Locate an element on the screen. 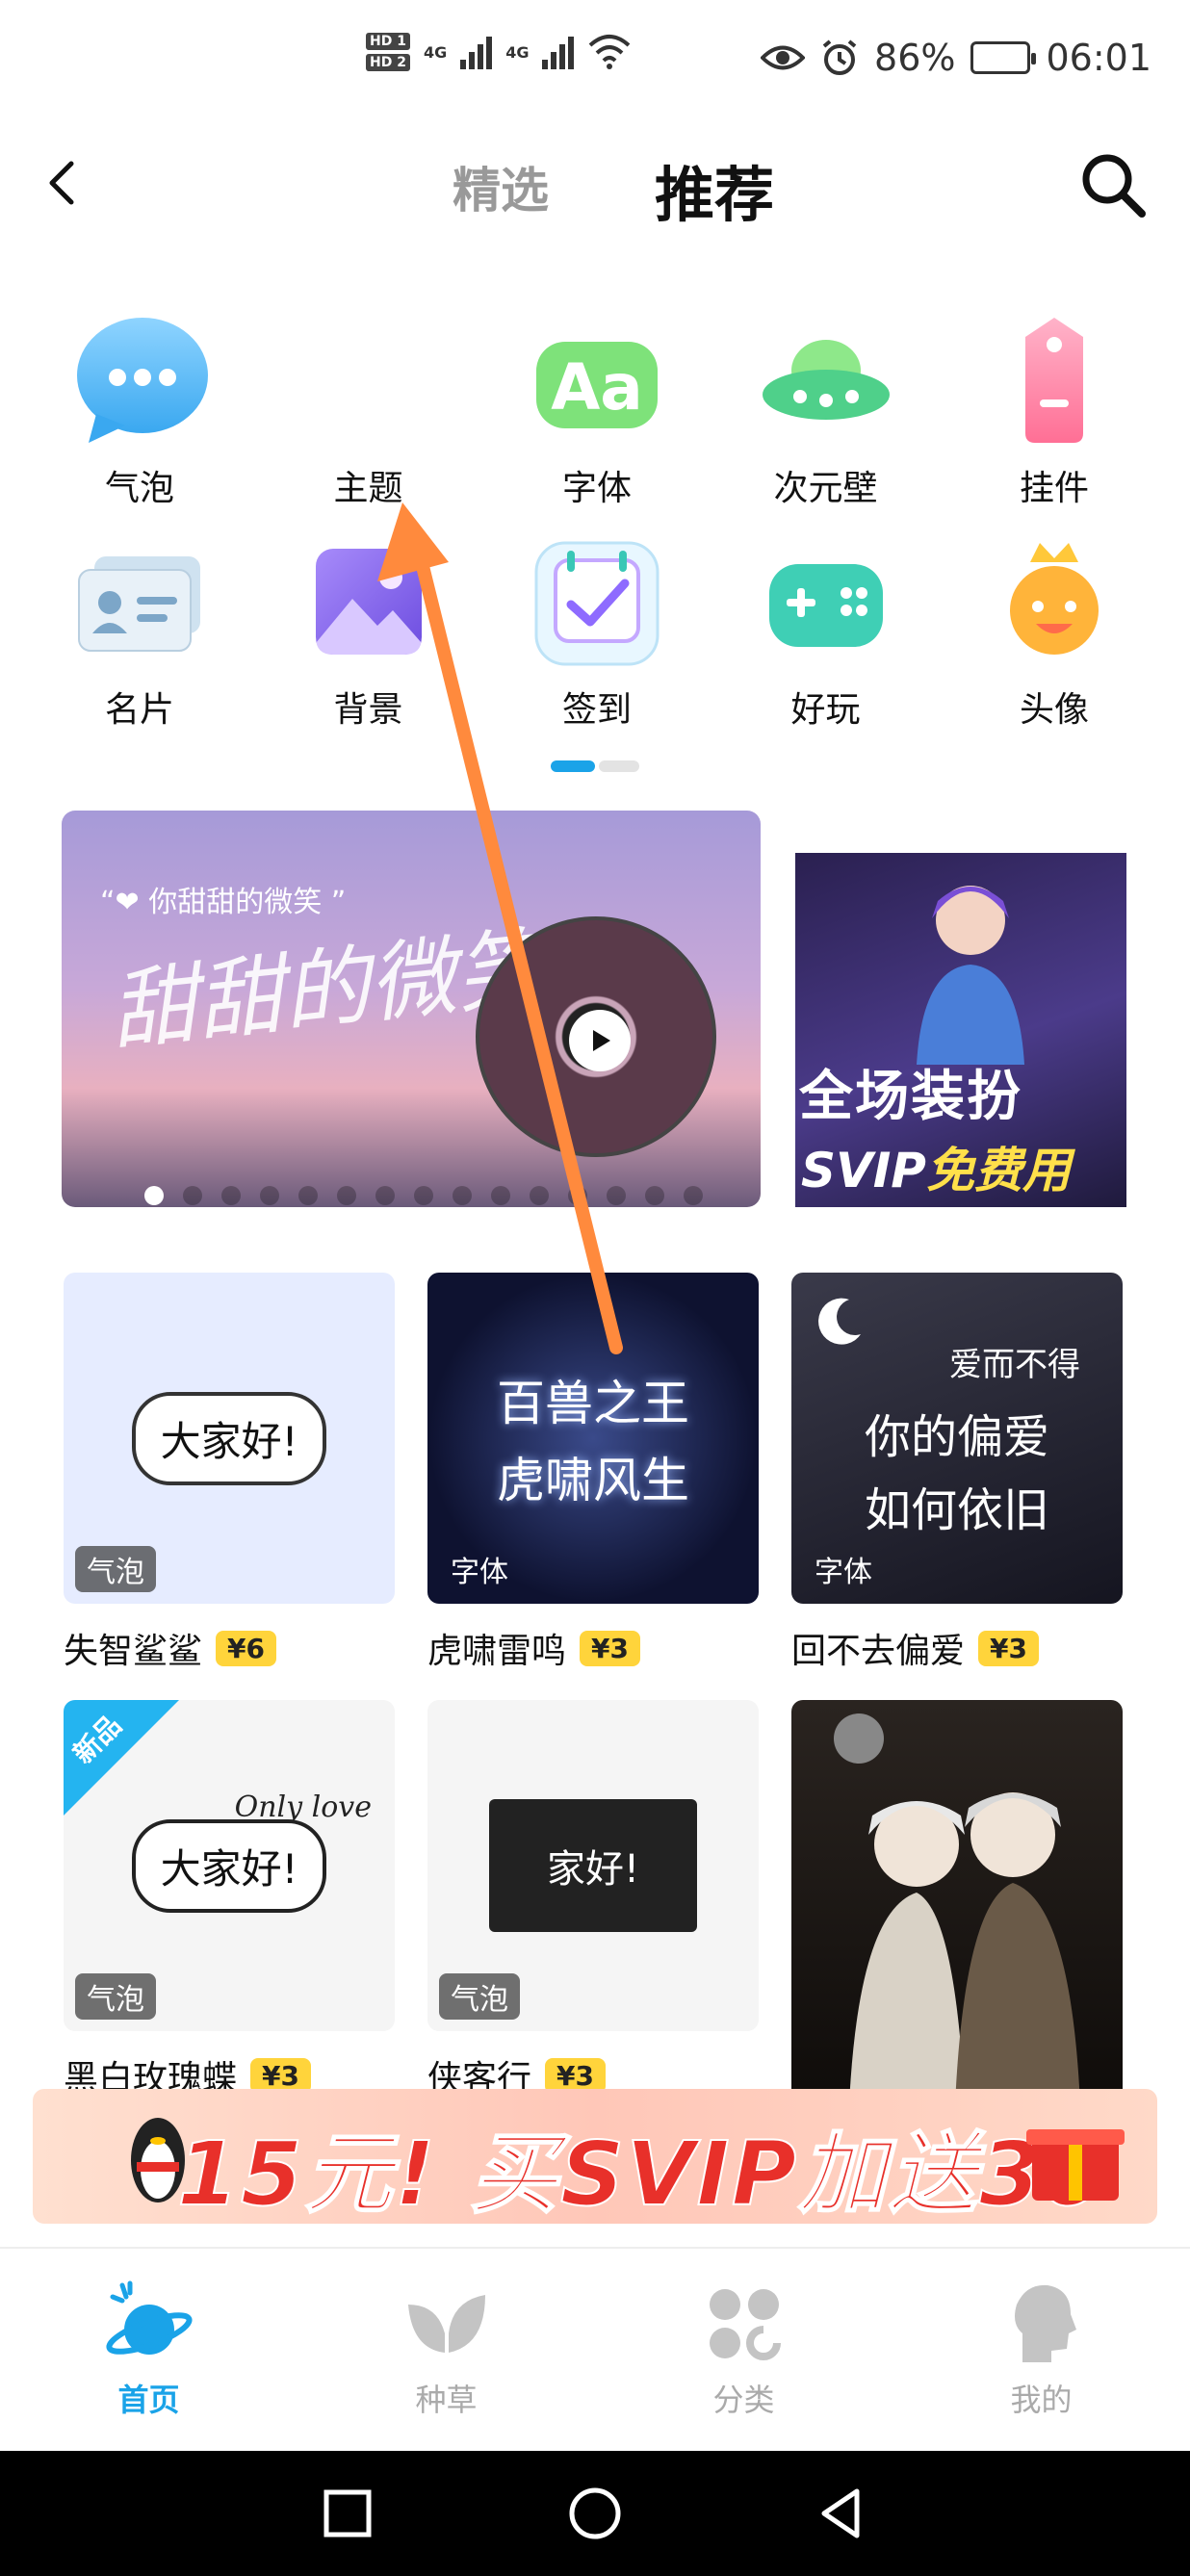  gamepad-icon is located at coordinates (826, 606).